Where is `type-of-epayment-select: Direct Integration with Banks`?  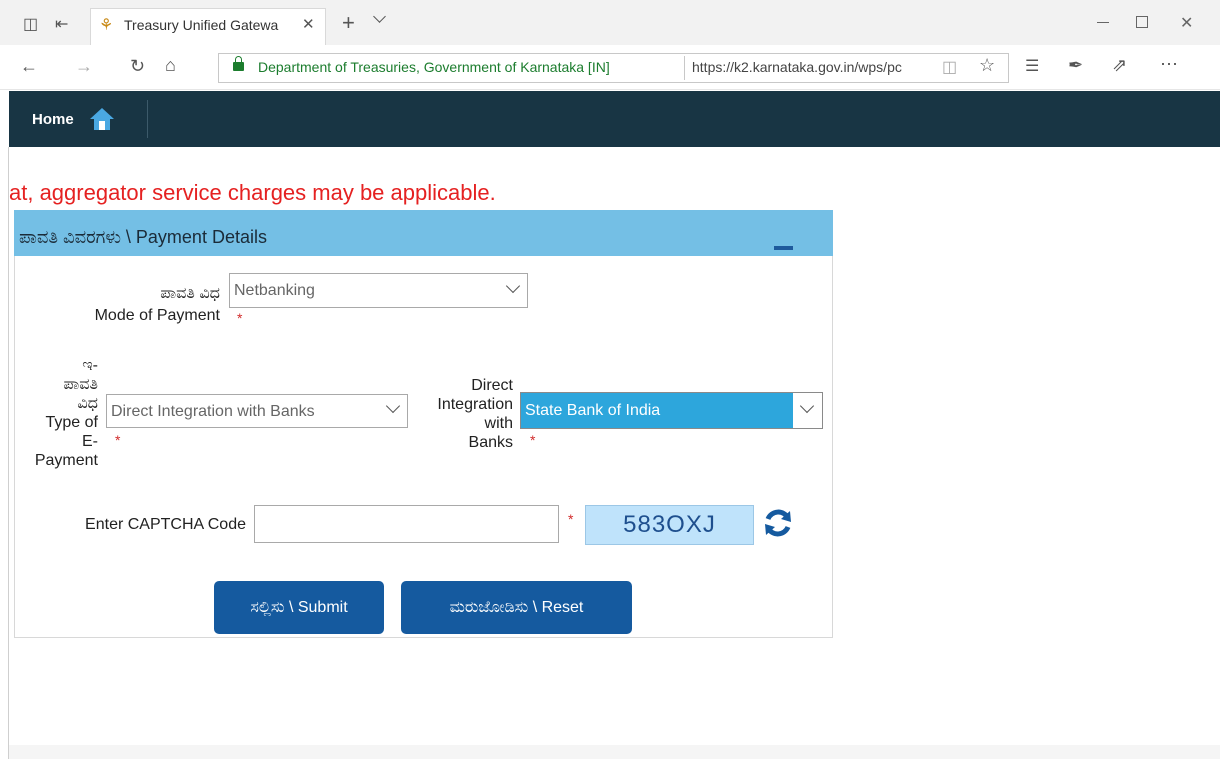 type-of-epayment-select: Direct Integration with Banks is located at coordinates (257, 411).